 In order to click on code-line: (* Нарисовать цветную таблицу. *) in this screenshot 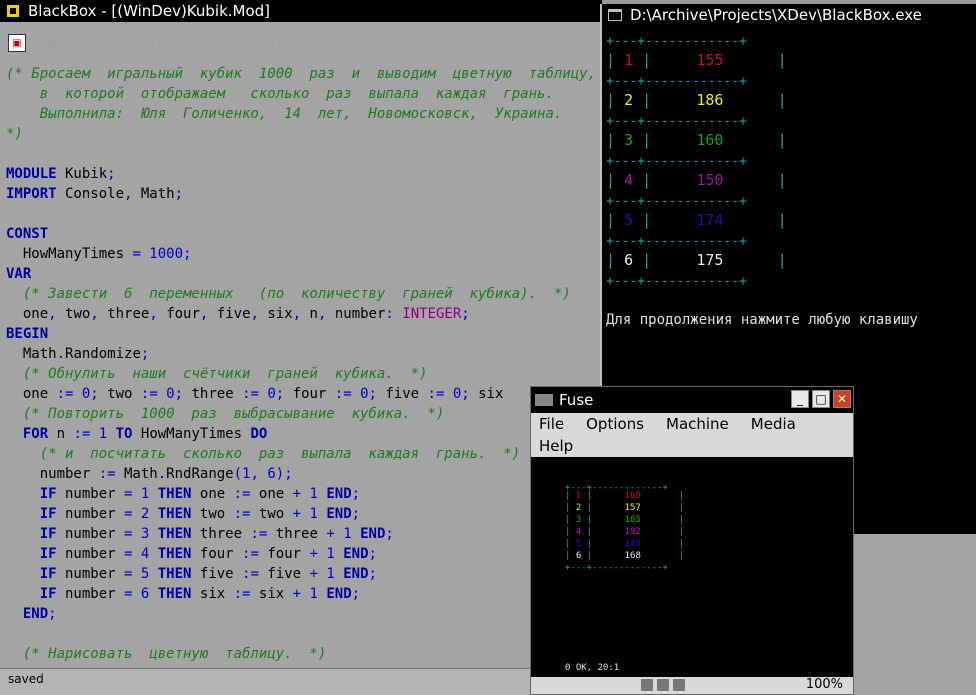, I will do `click(304, 654)`.